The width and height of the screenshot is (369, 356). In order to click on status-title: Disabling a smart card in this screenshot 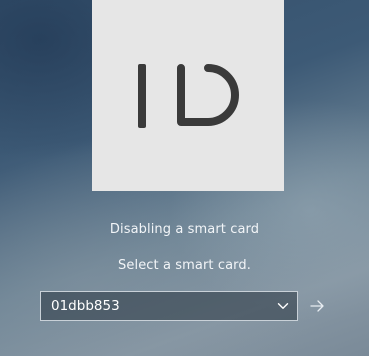, I will do `click(184, 229)`.